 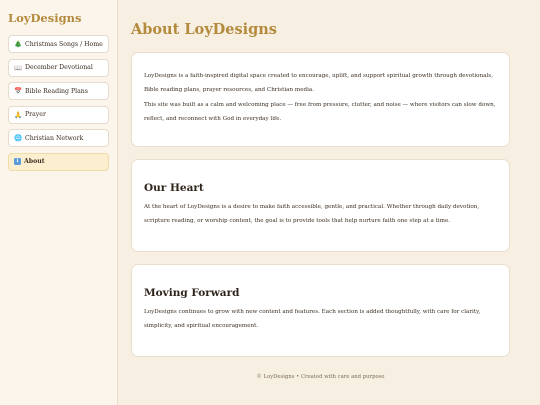 What do you see at coordinates (58, 161) in the screenshot?
I see `sidebar-item-about: ℹ About` at bounding box center [58, 161].